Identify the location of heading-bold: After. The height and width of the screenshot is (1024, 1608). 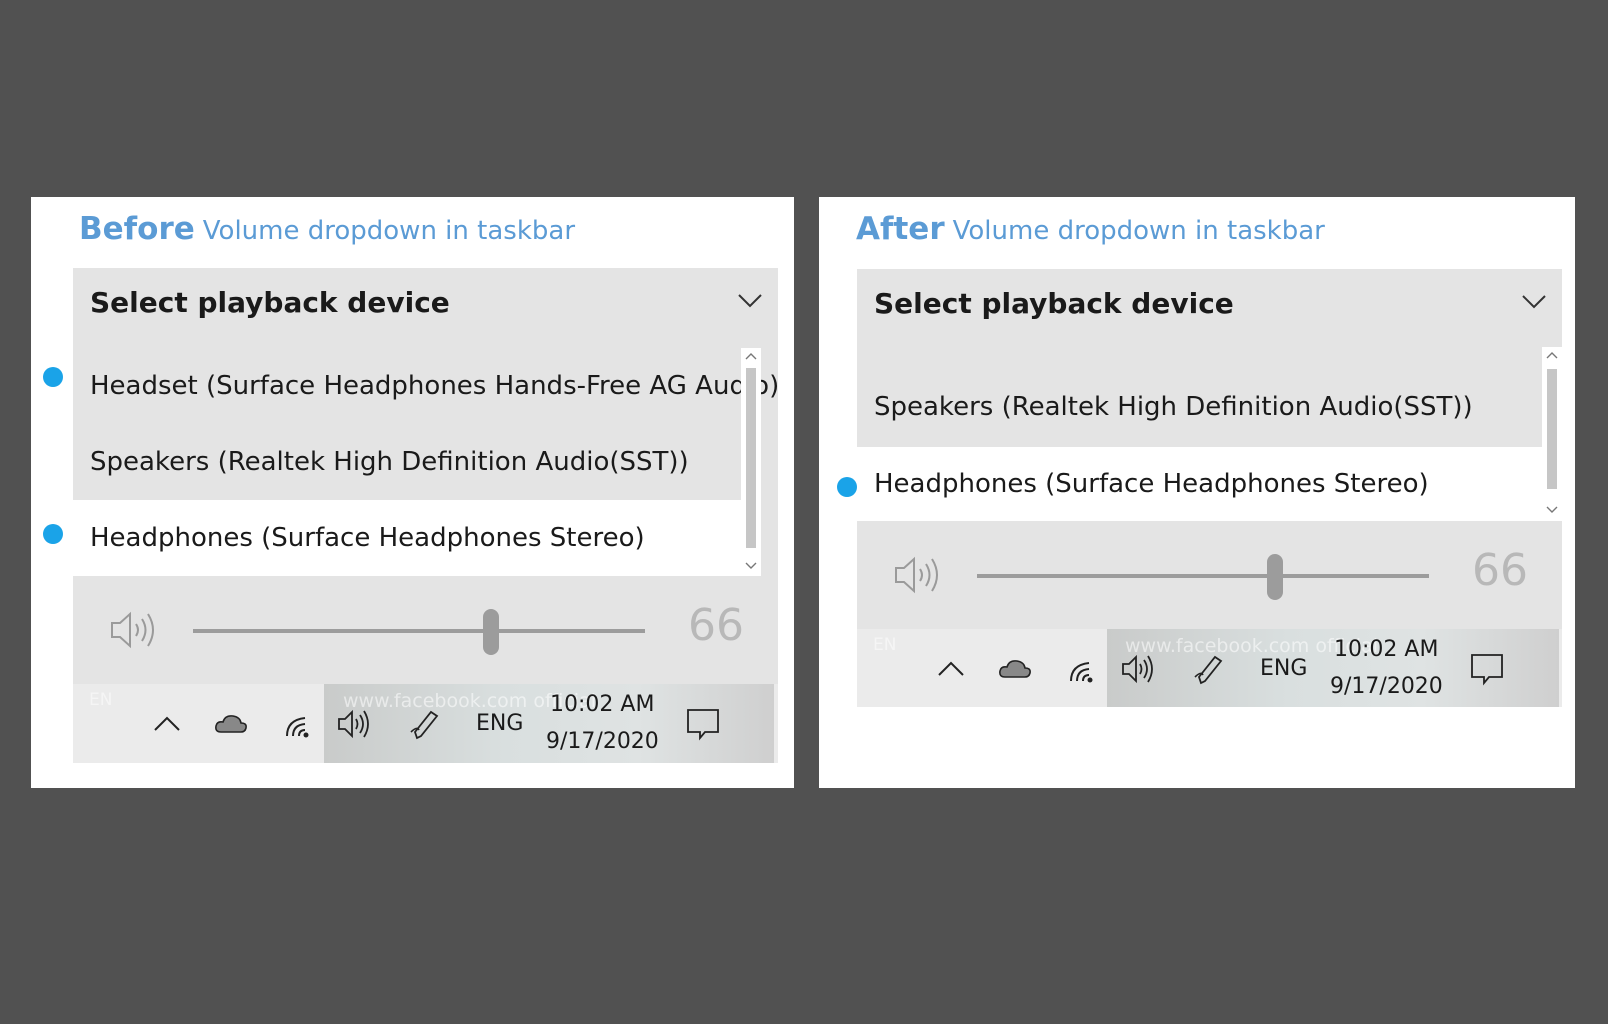
(900, 229).